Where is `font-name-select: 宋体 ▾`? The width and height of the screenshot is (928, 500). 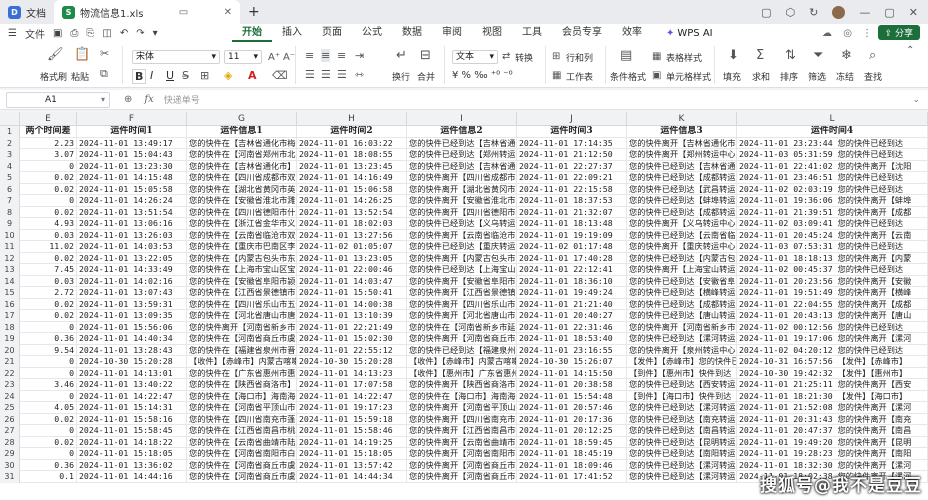
font-name-select: 宋体 ▾ is located at coordinates (176, 57).